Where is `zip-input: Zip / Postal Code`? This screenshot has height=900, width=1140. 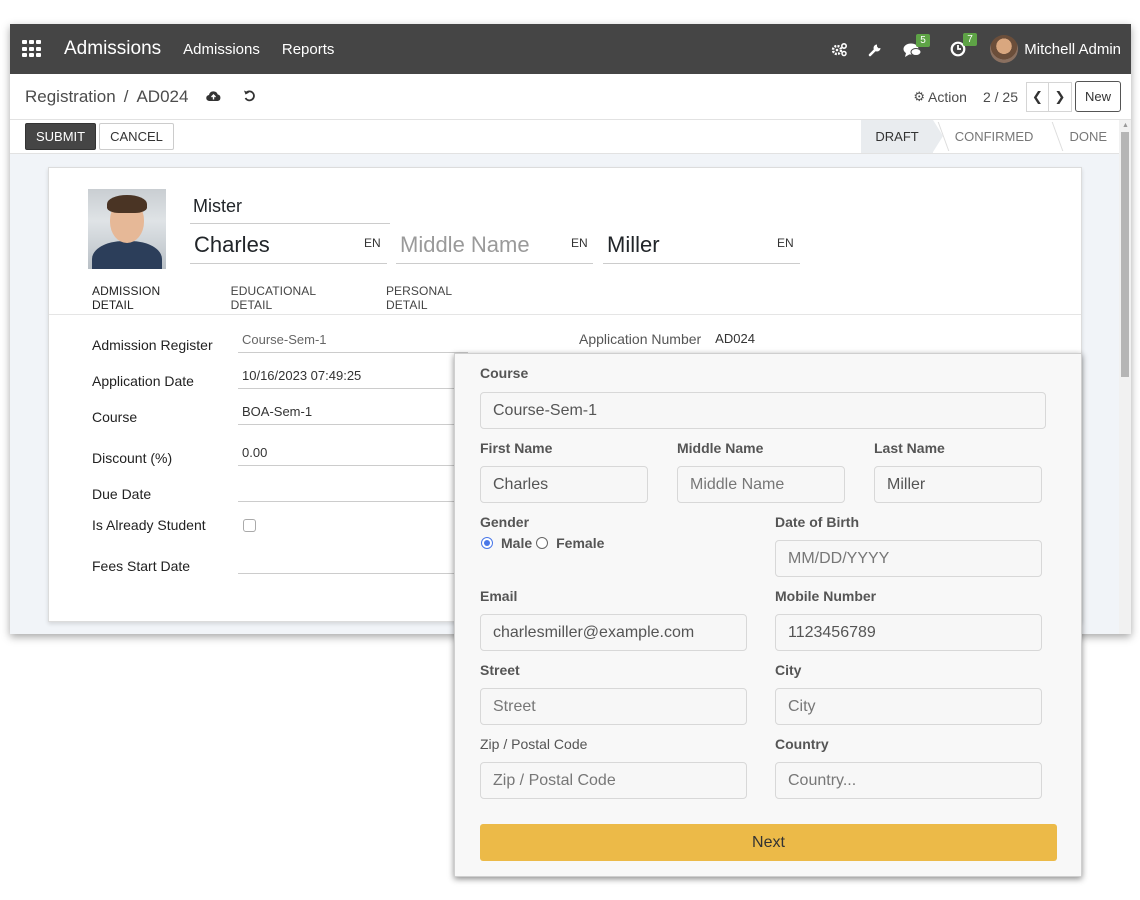
zip-input: Zip / Postal Code is located at coordinates (613, 780).